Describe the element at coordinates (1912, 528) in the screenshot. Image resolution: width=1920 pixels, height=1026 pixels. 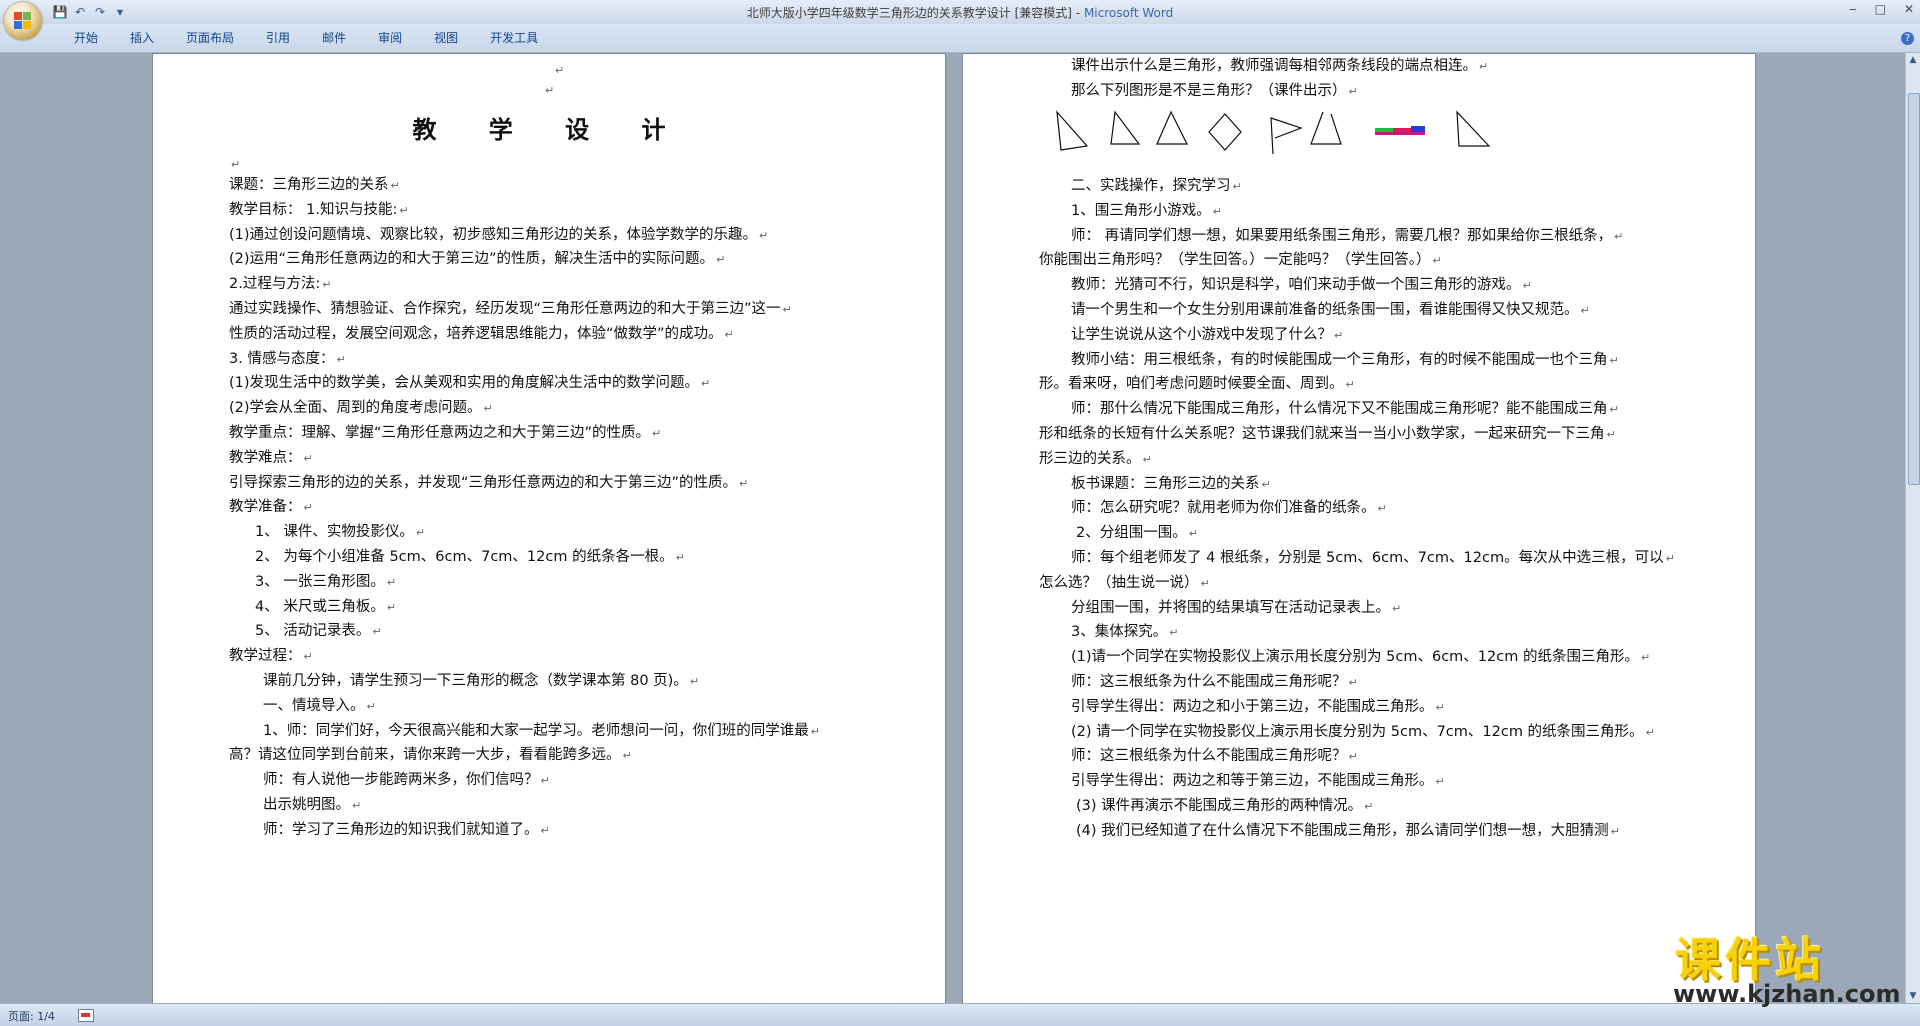
I see `vertical-scrollbar: ▲ ▼` at that location.